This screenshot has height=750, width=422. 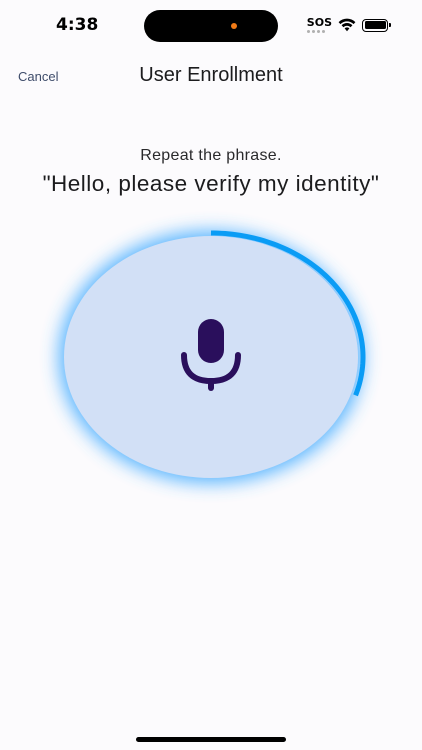 What do you see at coordinates (211, 739) in the screenshot?
I see `home-indicator` at bounding box center [211, 739].